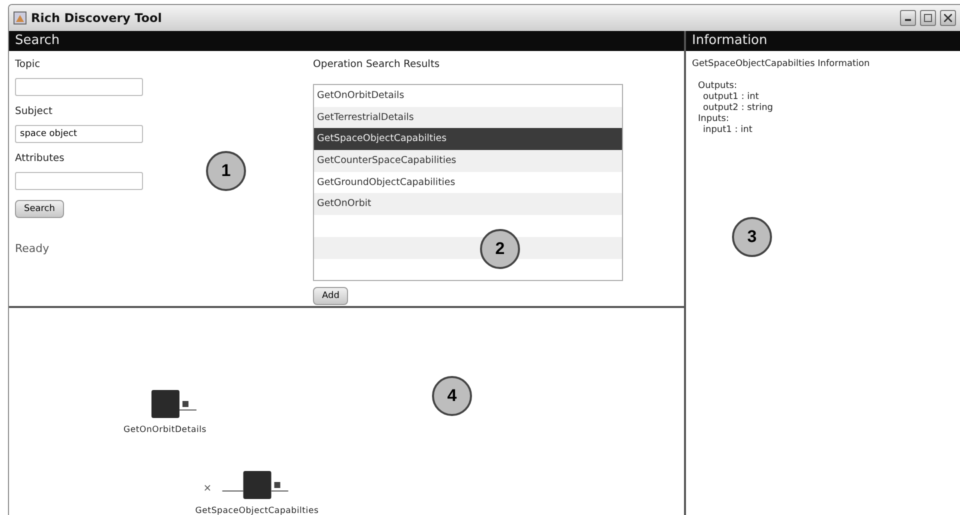 This screenshot has height=515, width=960. I want to click on callout-marker: 3, so click(752, 237).